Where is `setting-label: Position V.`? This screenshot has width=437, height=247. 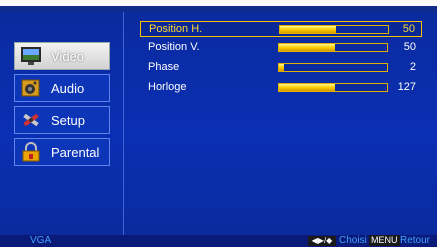
setting-label: Position V. is located at coordinates (174, 47).